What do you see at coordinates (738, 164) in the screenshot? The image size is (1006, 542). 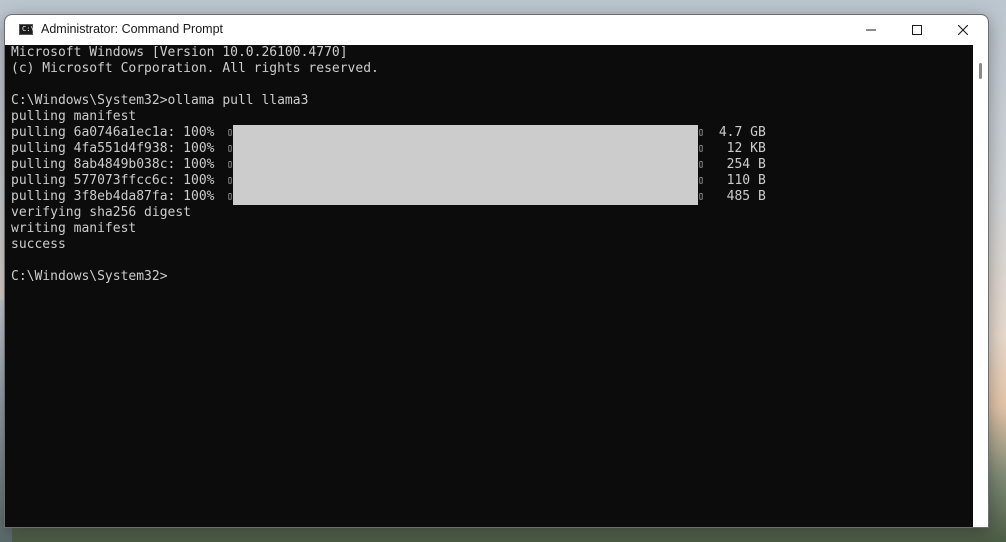 I see `pull-size: 254 B` at bounding box center [738, 164].